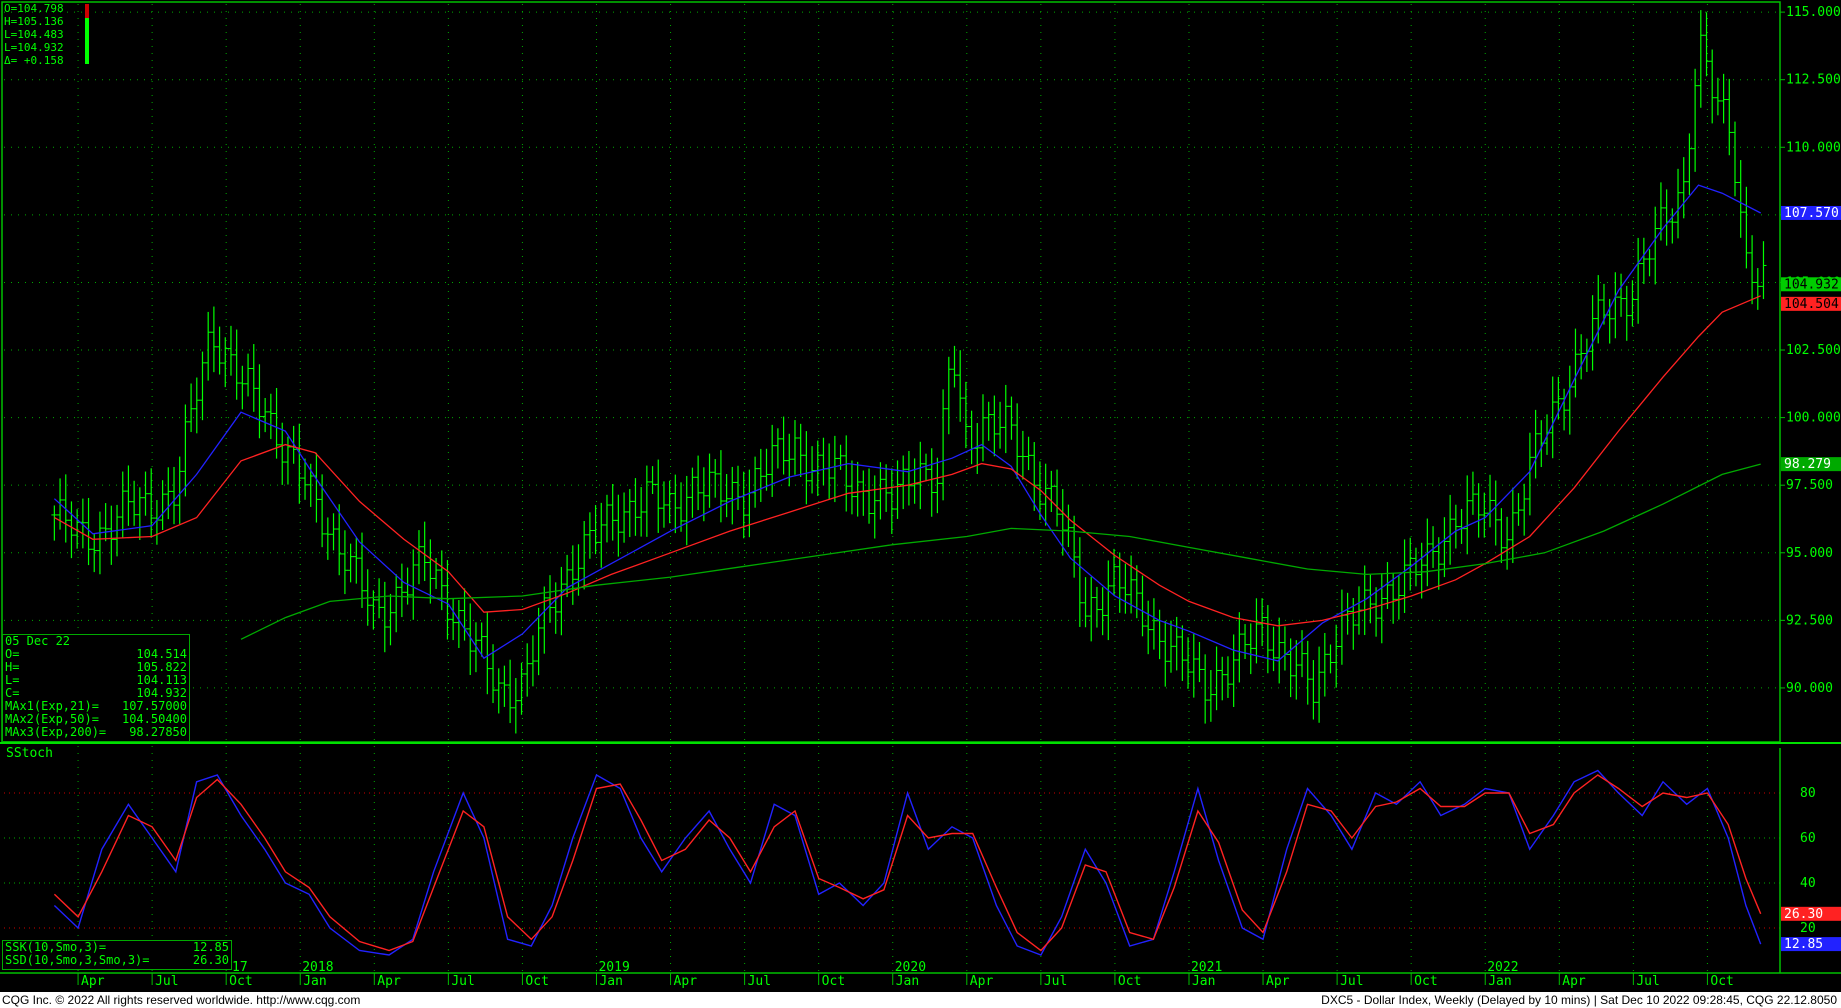 This screenshot has width=1841, height=1008. Describe the element at coordinates (1813, 147) in the screenshot. I see `price-tick-label: 110.000` at that location.